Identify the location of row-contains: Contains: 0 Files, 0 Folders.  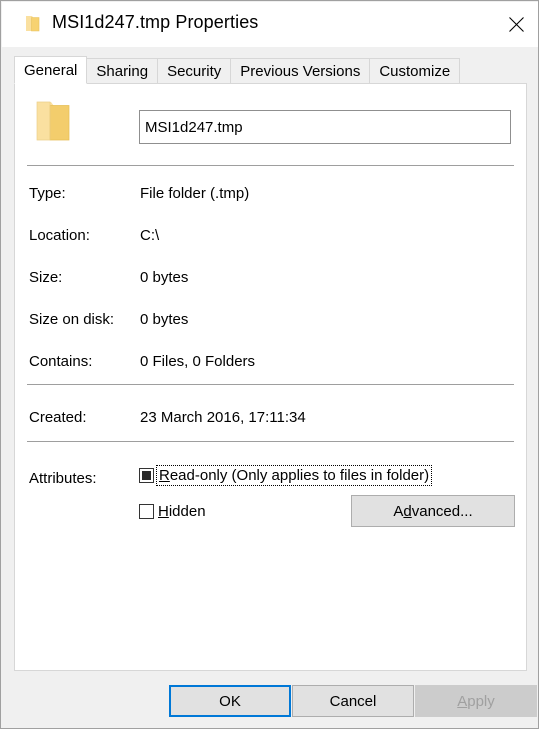
(270, 362).